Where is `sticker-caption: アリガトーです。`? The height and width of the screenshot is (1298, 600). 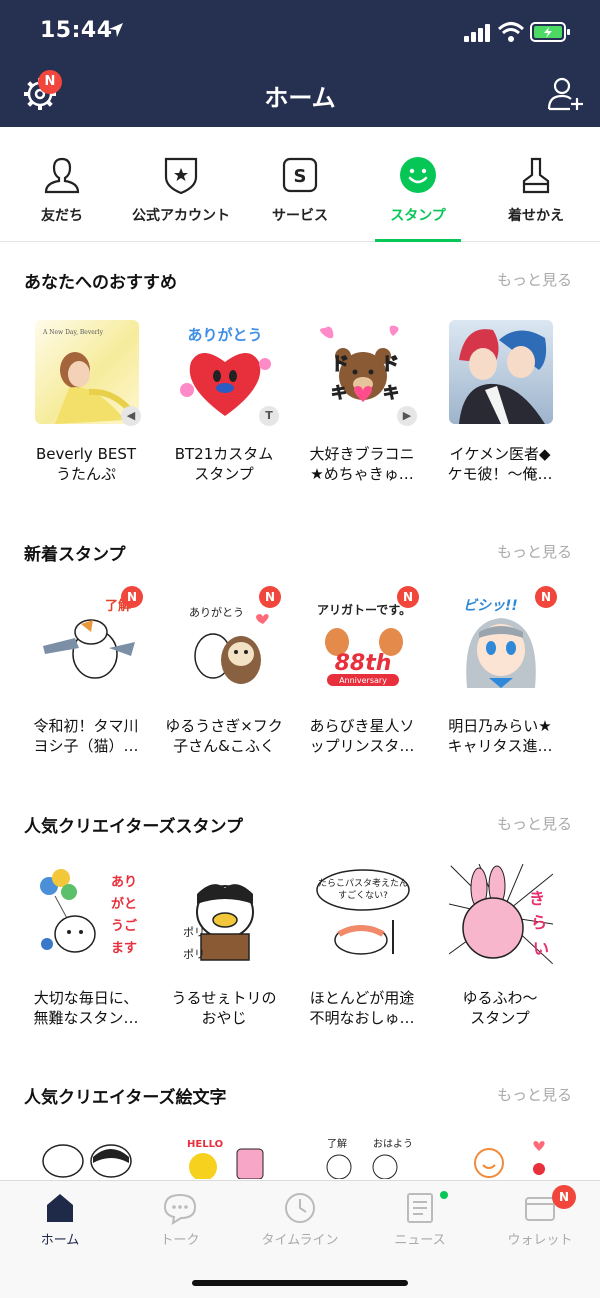 sticker-caption: アリガトーです。 is located at coordinates (364, 609).